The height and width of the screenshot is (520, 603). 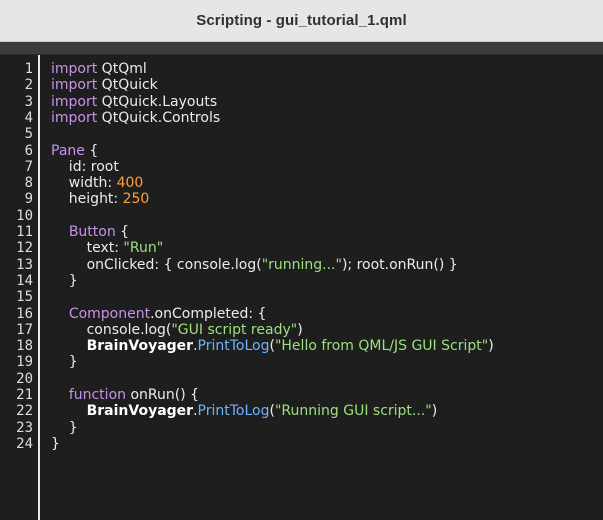 I want to click on code-token: onRun() {, so click(x=163, y=395).